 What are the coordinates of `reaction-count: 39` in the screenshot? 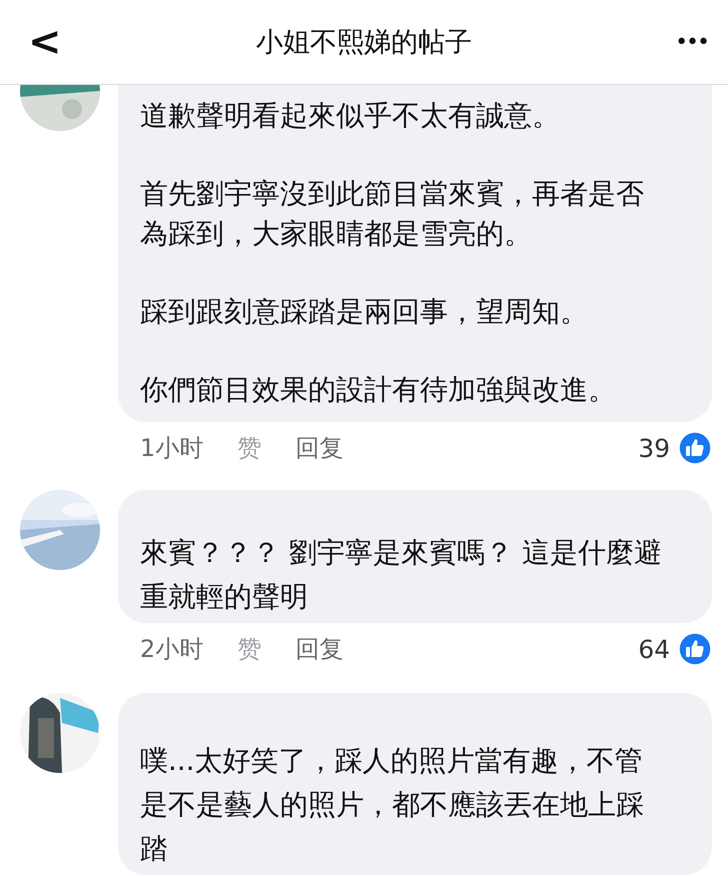 It's located at (654, 448).